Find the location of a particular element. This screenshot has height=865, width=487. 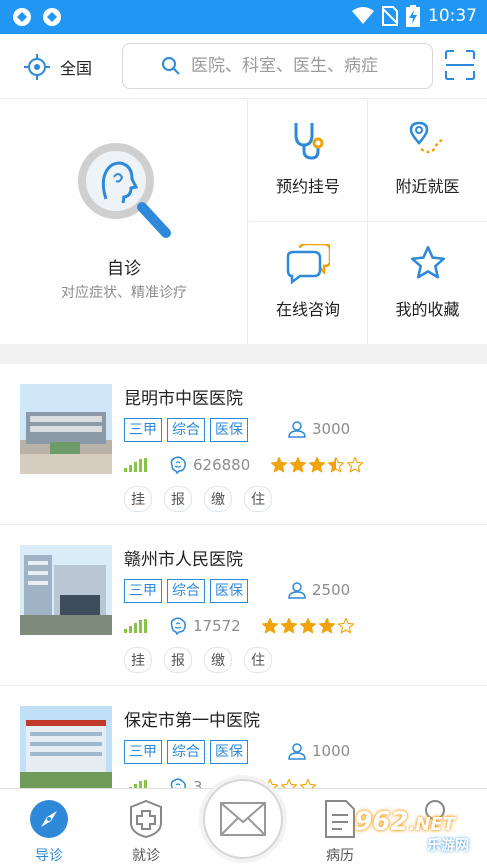

appointment-button: 预约挂号 is located at coordinates (308, 160).